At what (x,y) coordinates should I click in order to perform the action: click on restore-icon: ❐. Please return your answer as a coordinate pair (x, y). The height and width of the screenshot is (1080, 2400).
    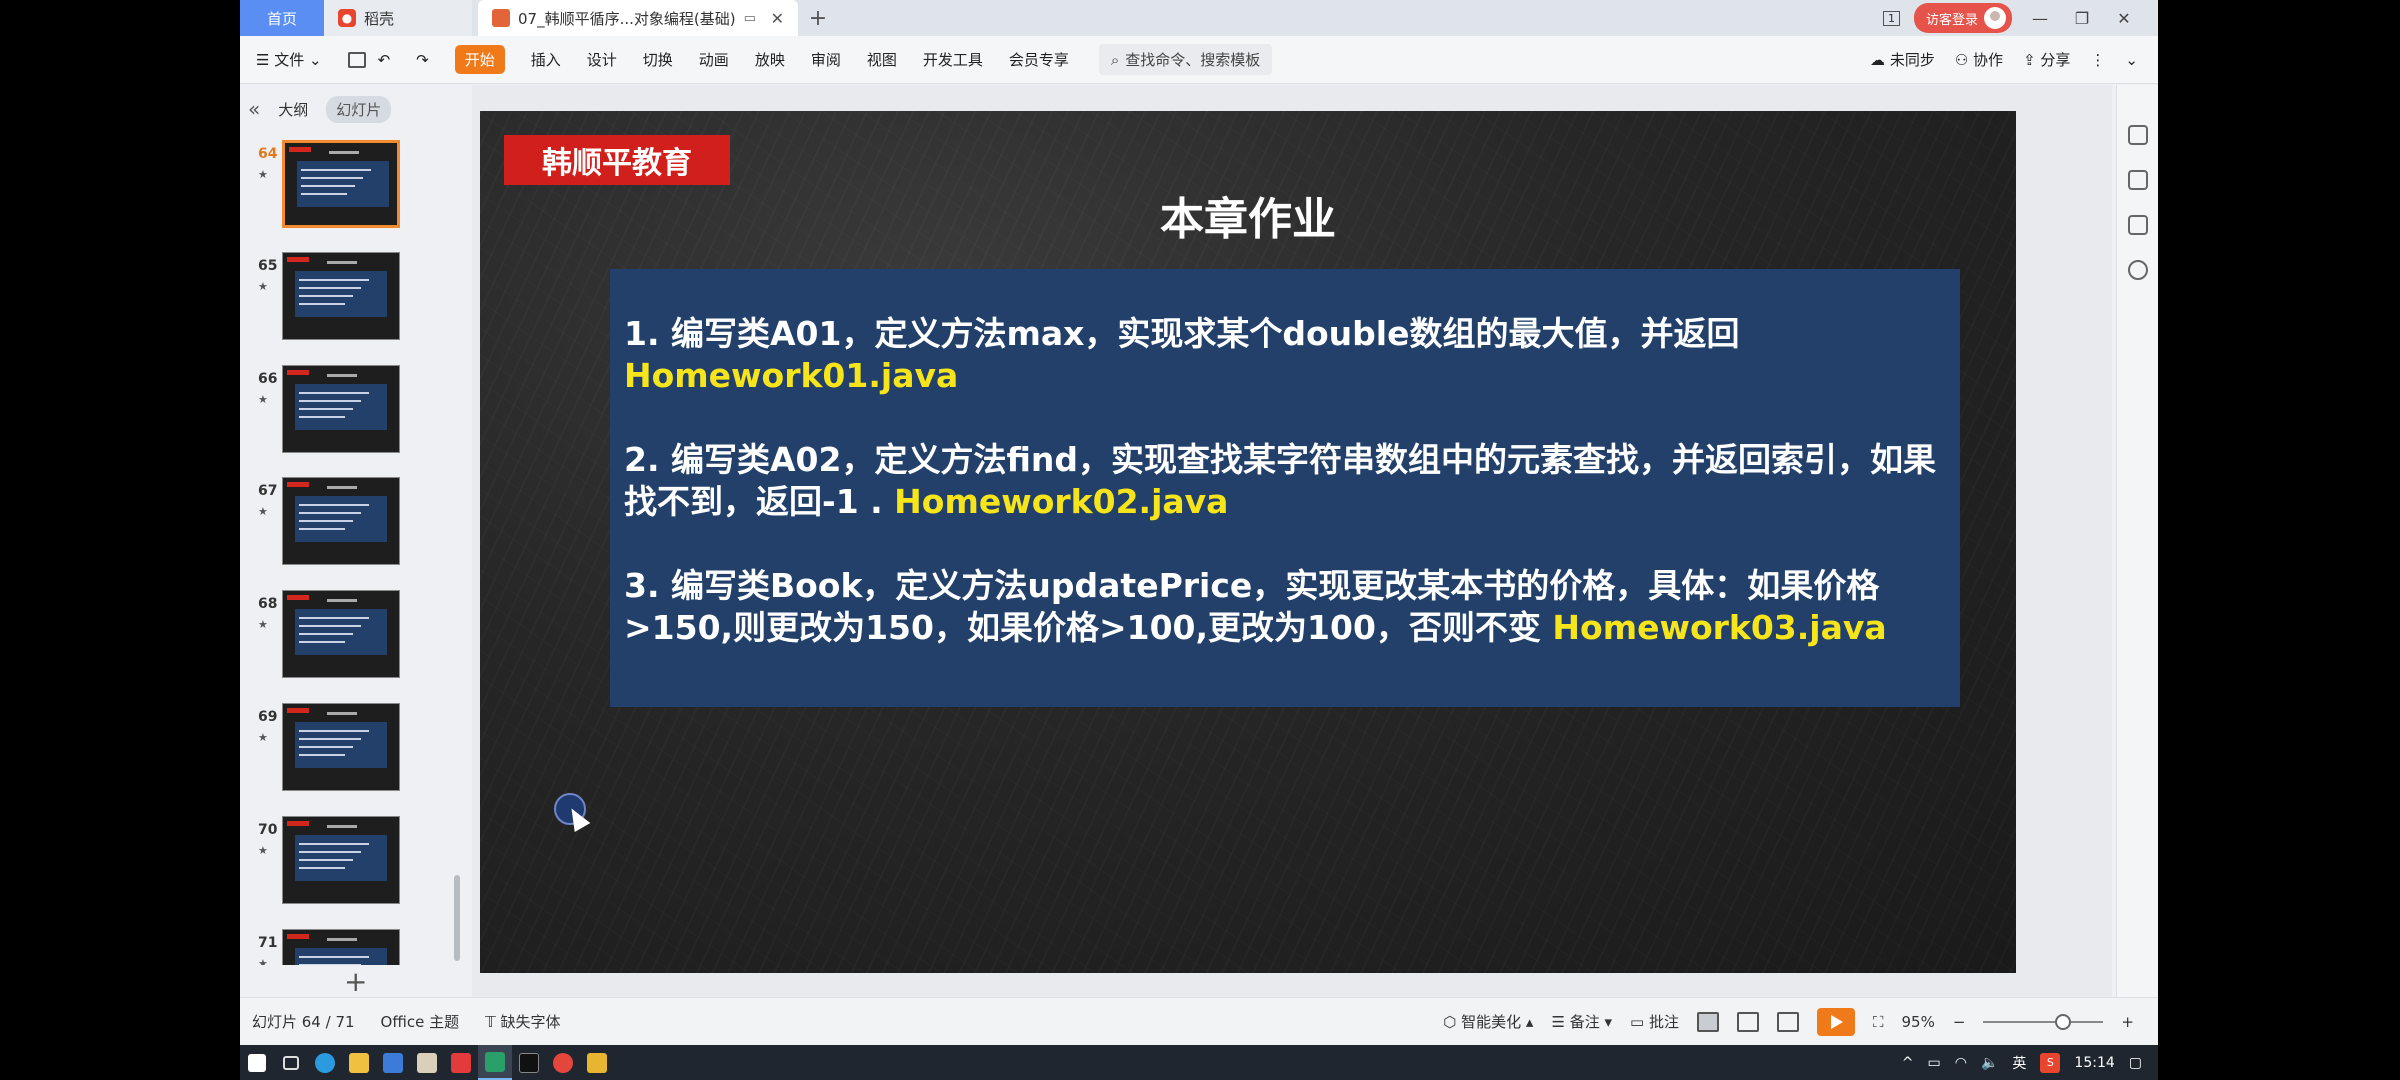
    Looking at the image, I should click on (2082, 18).